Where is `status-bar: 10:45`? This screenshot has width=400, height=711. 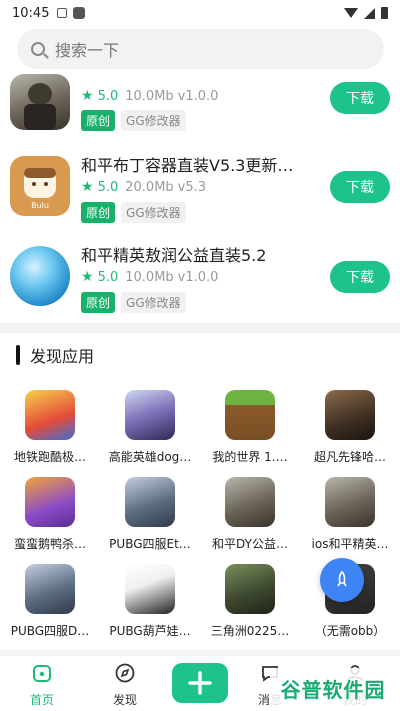 status-bar: 10:45 is located at coordinates (200, 13).